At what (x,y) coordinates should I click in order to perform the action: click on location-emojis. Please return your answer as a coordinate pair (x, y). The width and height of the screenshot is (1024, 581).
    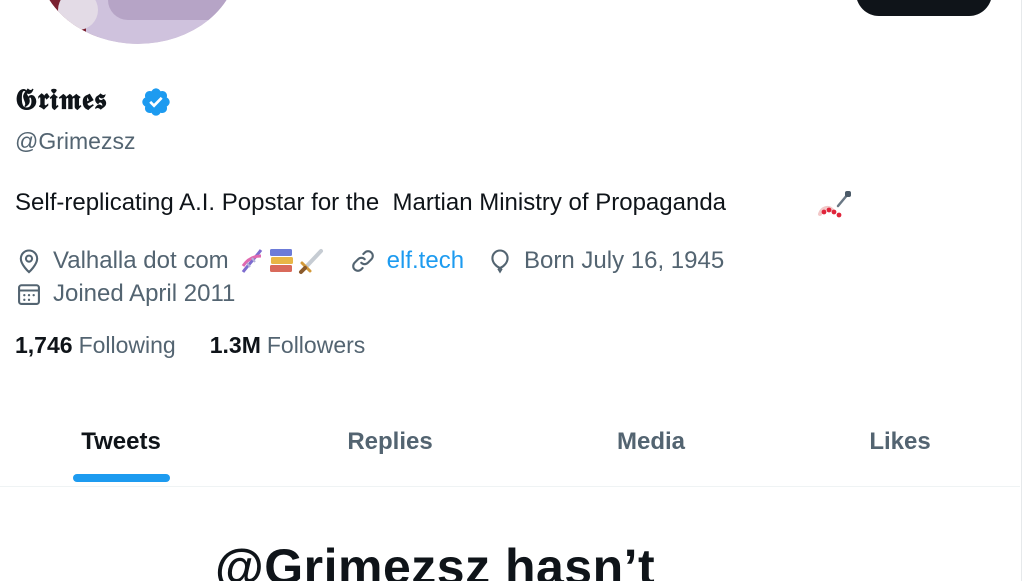
    Looking at the image, I should click on (282, 261).